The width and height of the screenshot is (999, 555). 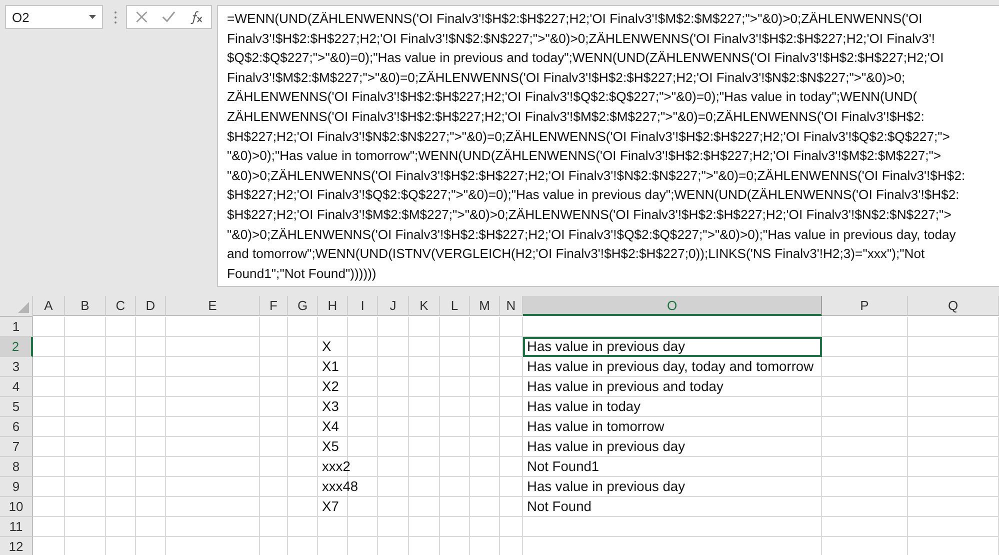 I want to click on column-header: K, so click(x=424, y=306).